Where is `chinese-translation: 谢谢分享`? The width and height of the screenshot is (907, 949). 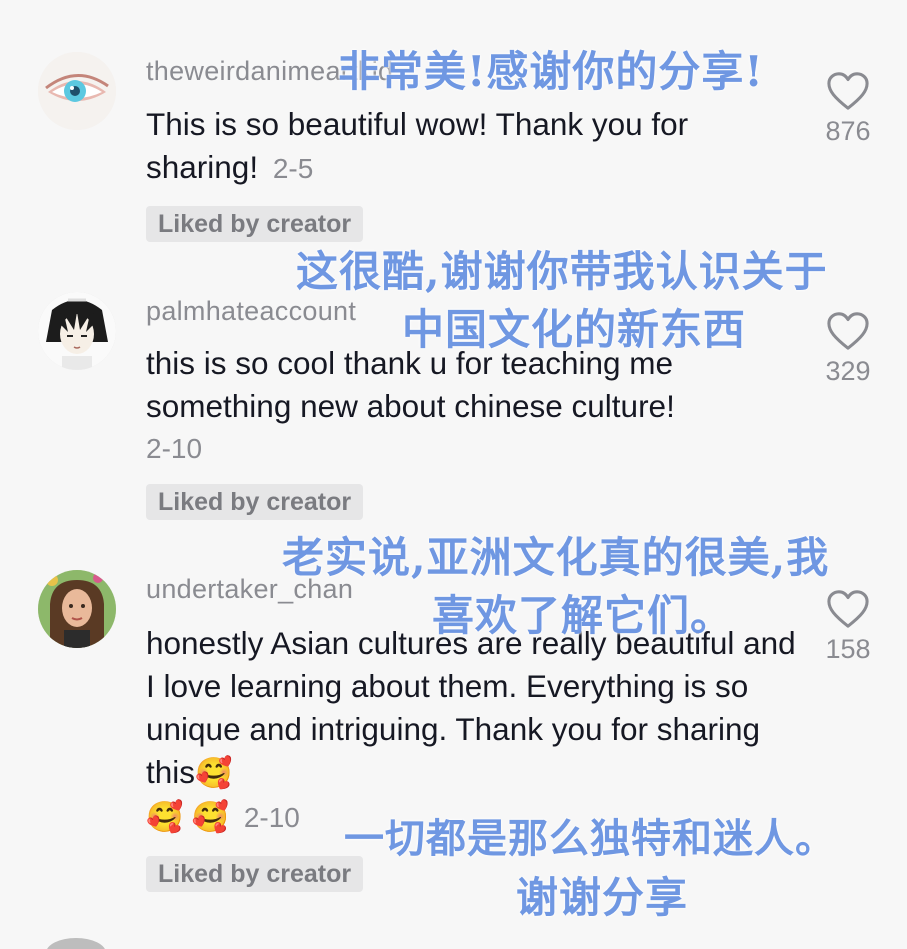 chinese-translation: 谢谢分享 is located at coordinates (602, 897).